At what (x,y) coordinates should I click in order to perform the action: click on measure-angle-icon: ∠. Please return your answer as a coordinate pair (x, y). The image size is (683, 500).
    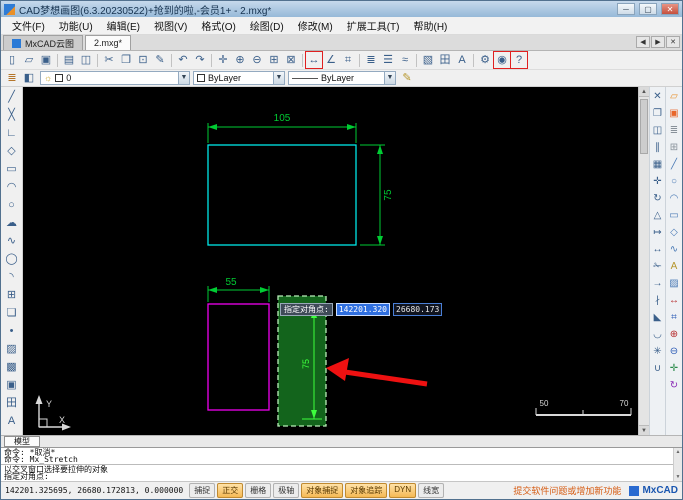
    Looking at the image, I should click on (331, 60).